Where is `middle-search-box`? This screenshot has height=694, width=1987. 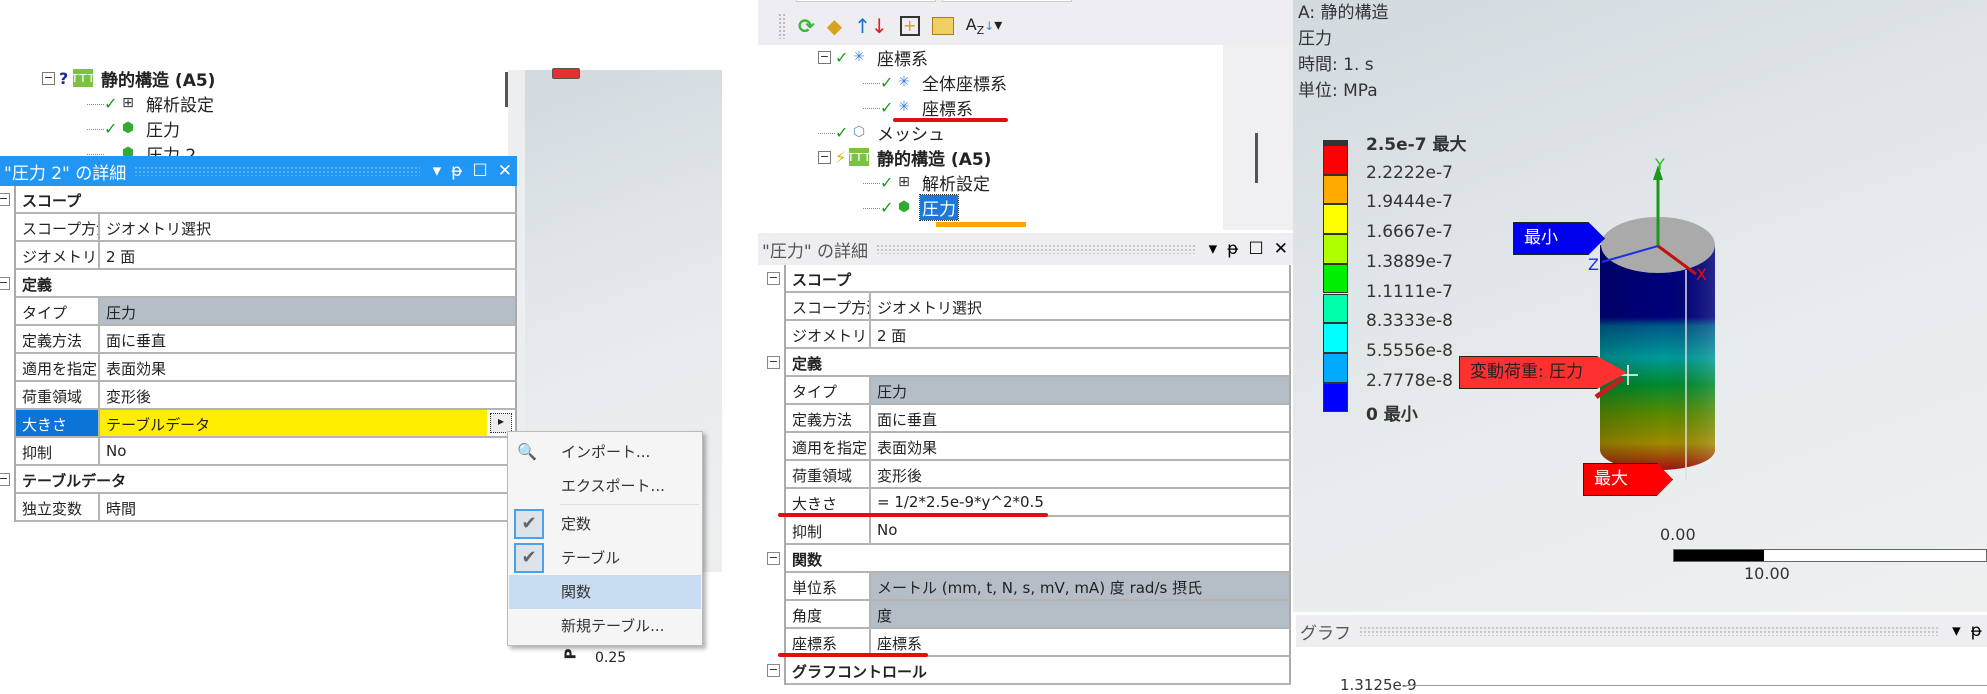
middle-search-box is located at coordinates (866, 1).